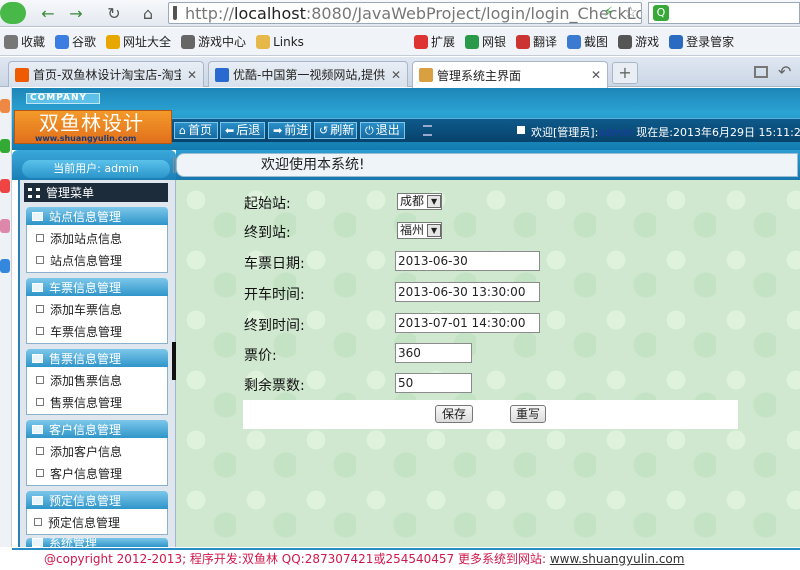  Describe the element at coordinates (222, 74) in the screenshot. I see `youku-icon` at that location.